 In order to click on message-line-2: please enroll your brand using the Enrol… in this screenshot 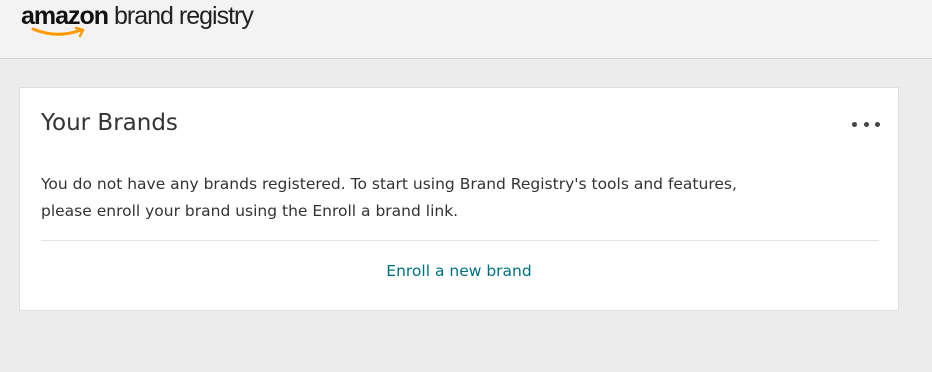, I will do `click(250, 211)`.